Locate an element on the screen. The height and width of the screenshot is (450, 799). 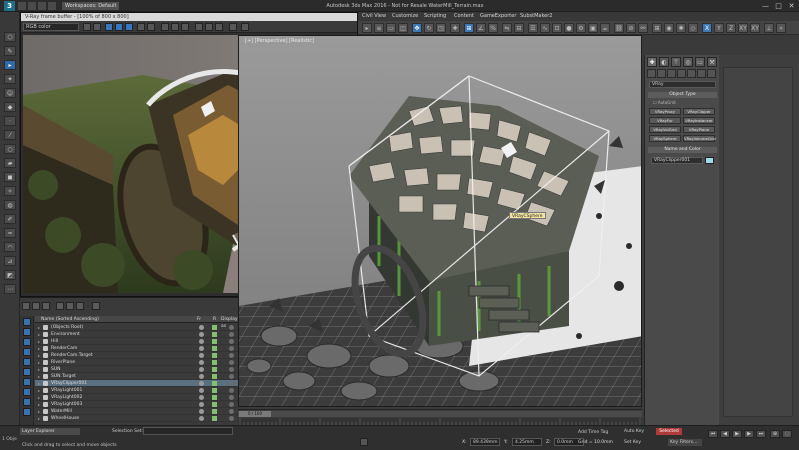
constraints-icon: ⟂ is located at coordinates (769, 28).